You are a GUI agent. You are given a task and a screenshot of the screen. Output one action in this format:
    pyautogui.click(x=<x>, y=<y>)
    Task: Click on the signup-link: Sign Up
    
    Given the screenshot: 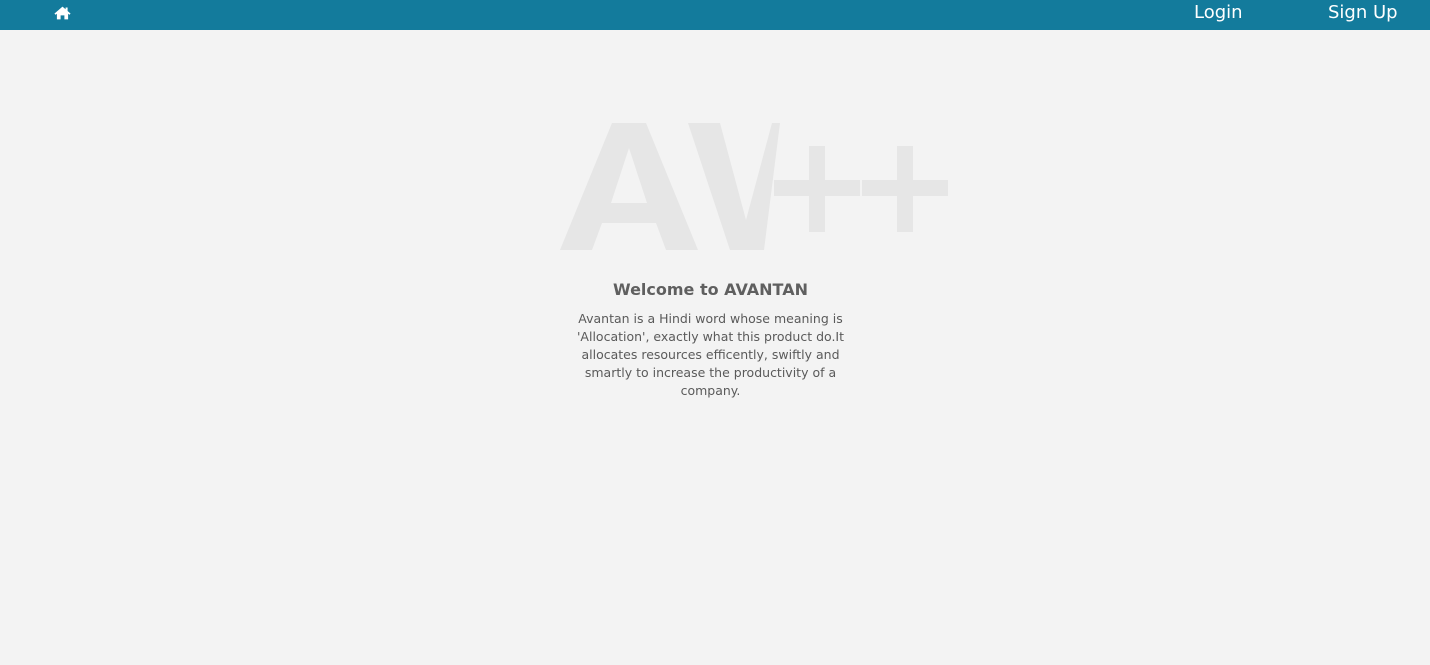 What is the action you would take?
    pyautogui.click(x=1363, y=13)
    